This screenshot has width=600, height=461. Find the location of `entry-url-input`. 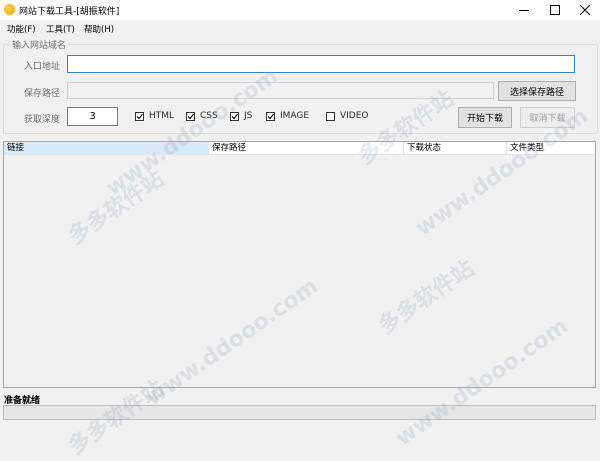

entry-url-input is located at coordinates (321, 64).